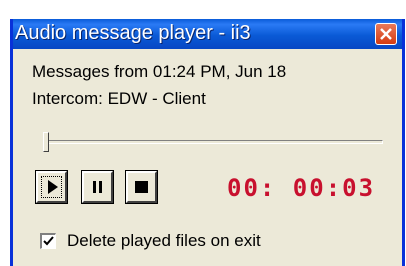 The width and height of the screenshot is (406, 266). What do you see at coordinates (159, 71) in the screenshot?
I see `messages-from-label: Messages from 01:24 PM, Jun 18` at bounding box center [159, 71].